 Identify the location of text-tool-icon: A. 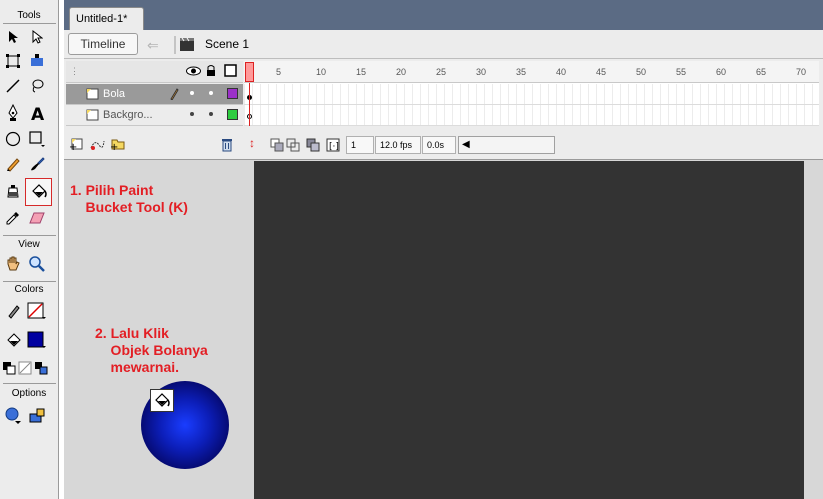
(37, 113).